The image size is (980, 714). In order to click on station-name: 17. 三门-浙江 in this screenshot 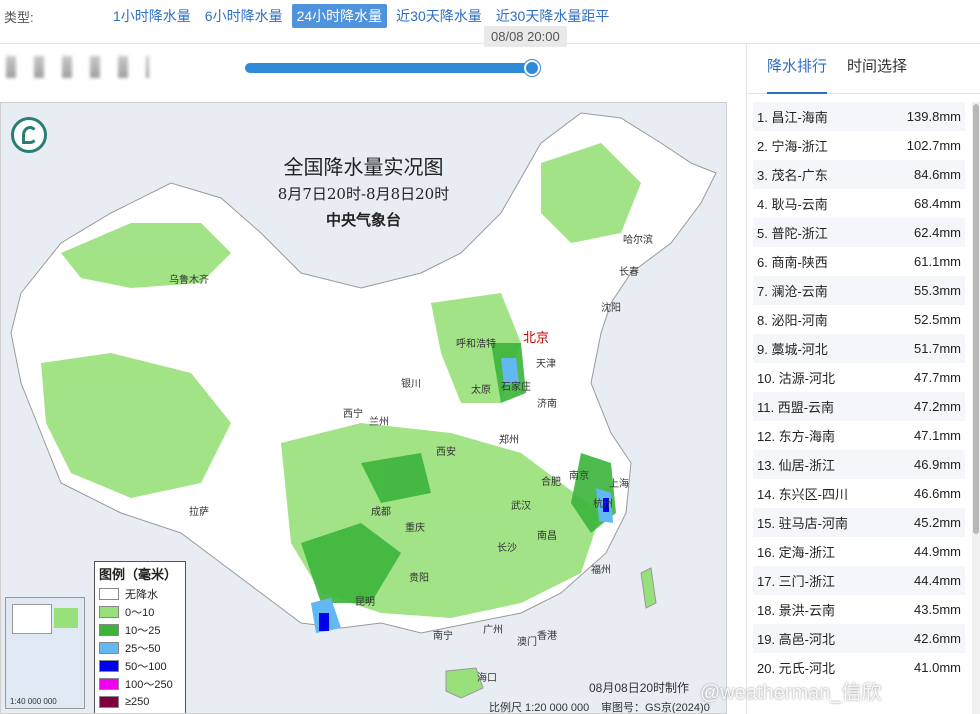, I will do `click(796, 581)`.